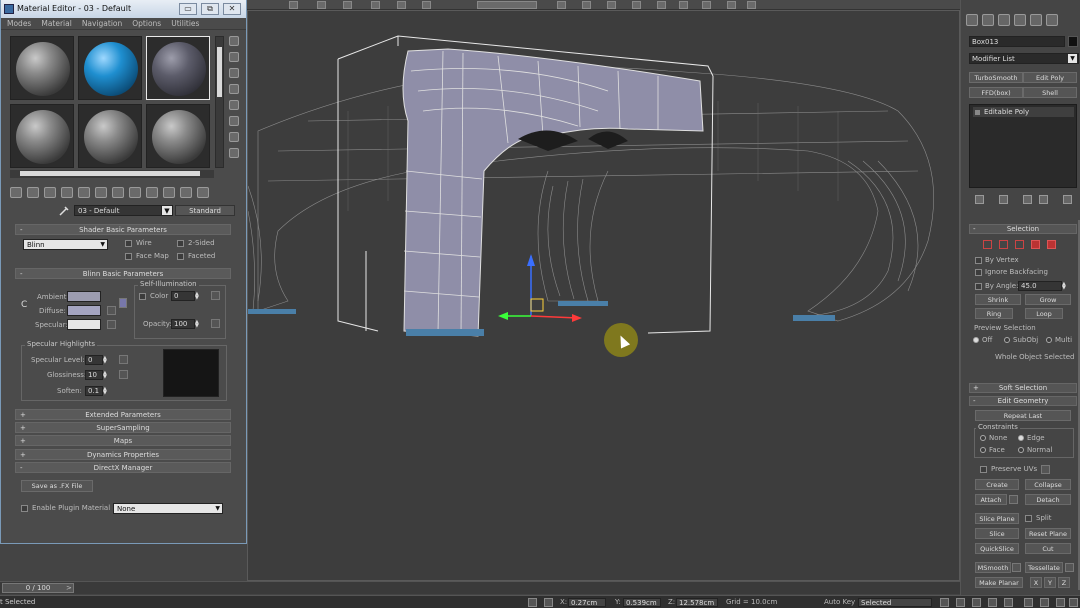 This screenshot has width=1080, height=608. I want to click on specular-map-button, so click(111, 324).